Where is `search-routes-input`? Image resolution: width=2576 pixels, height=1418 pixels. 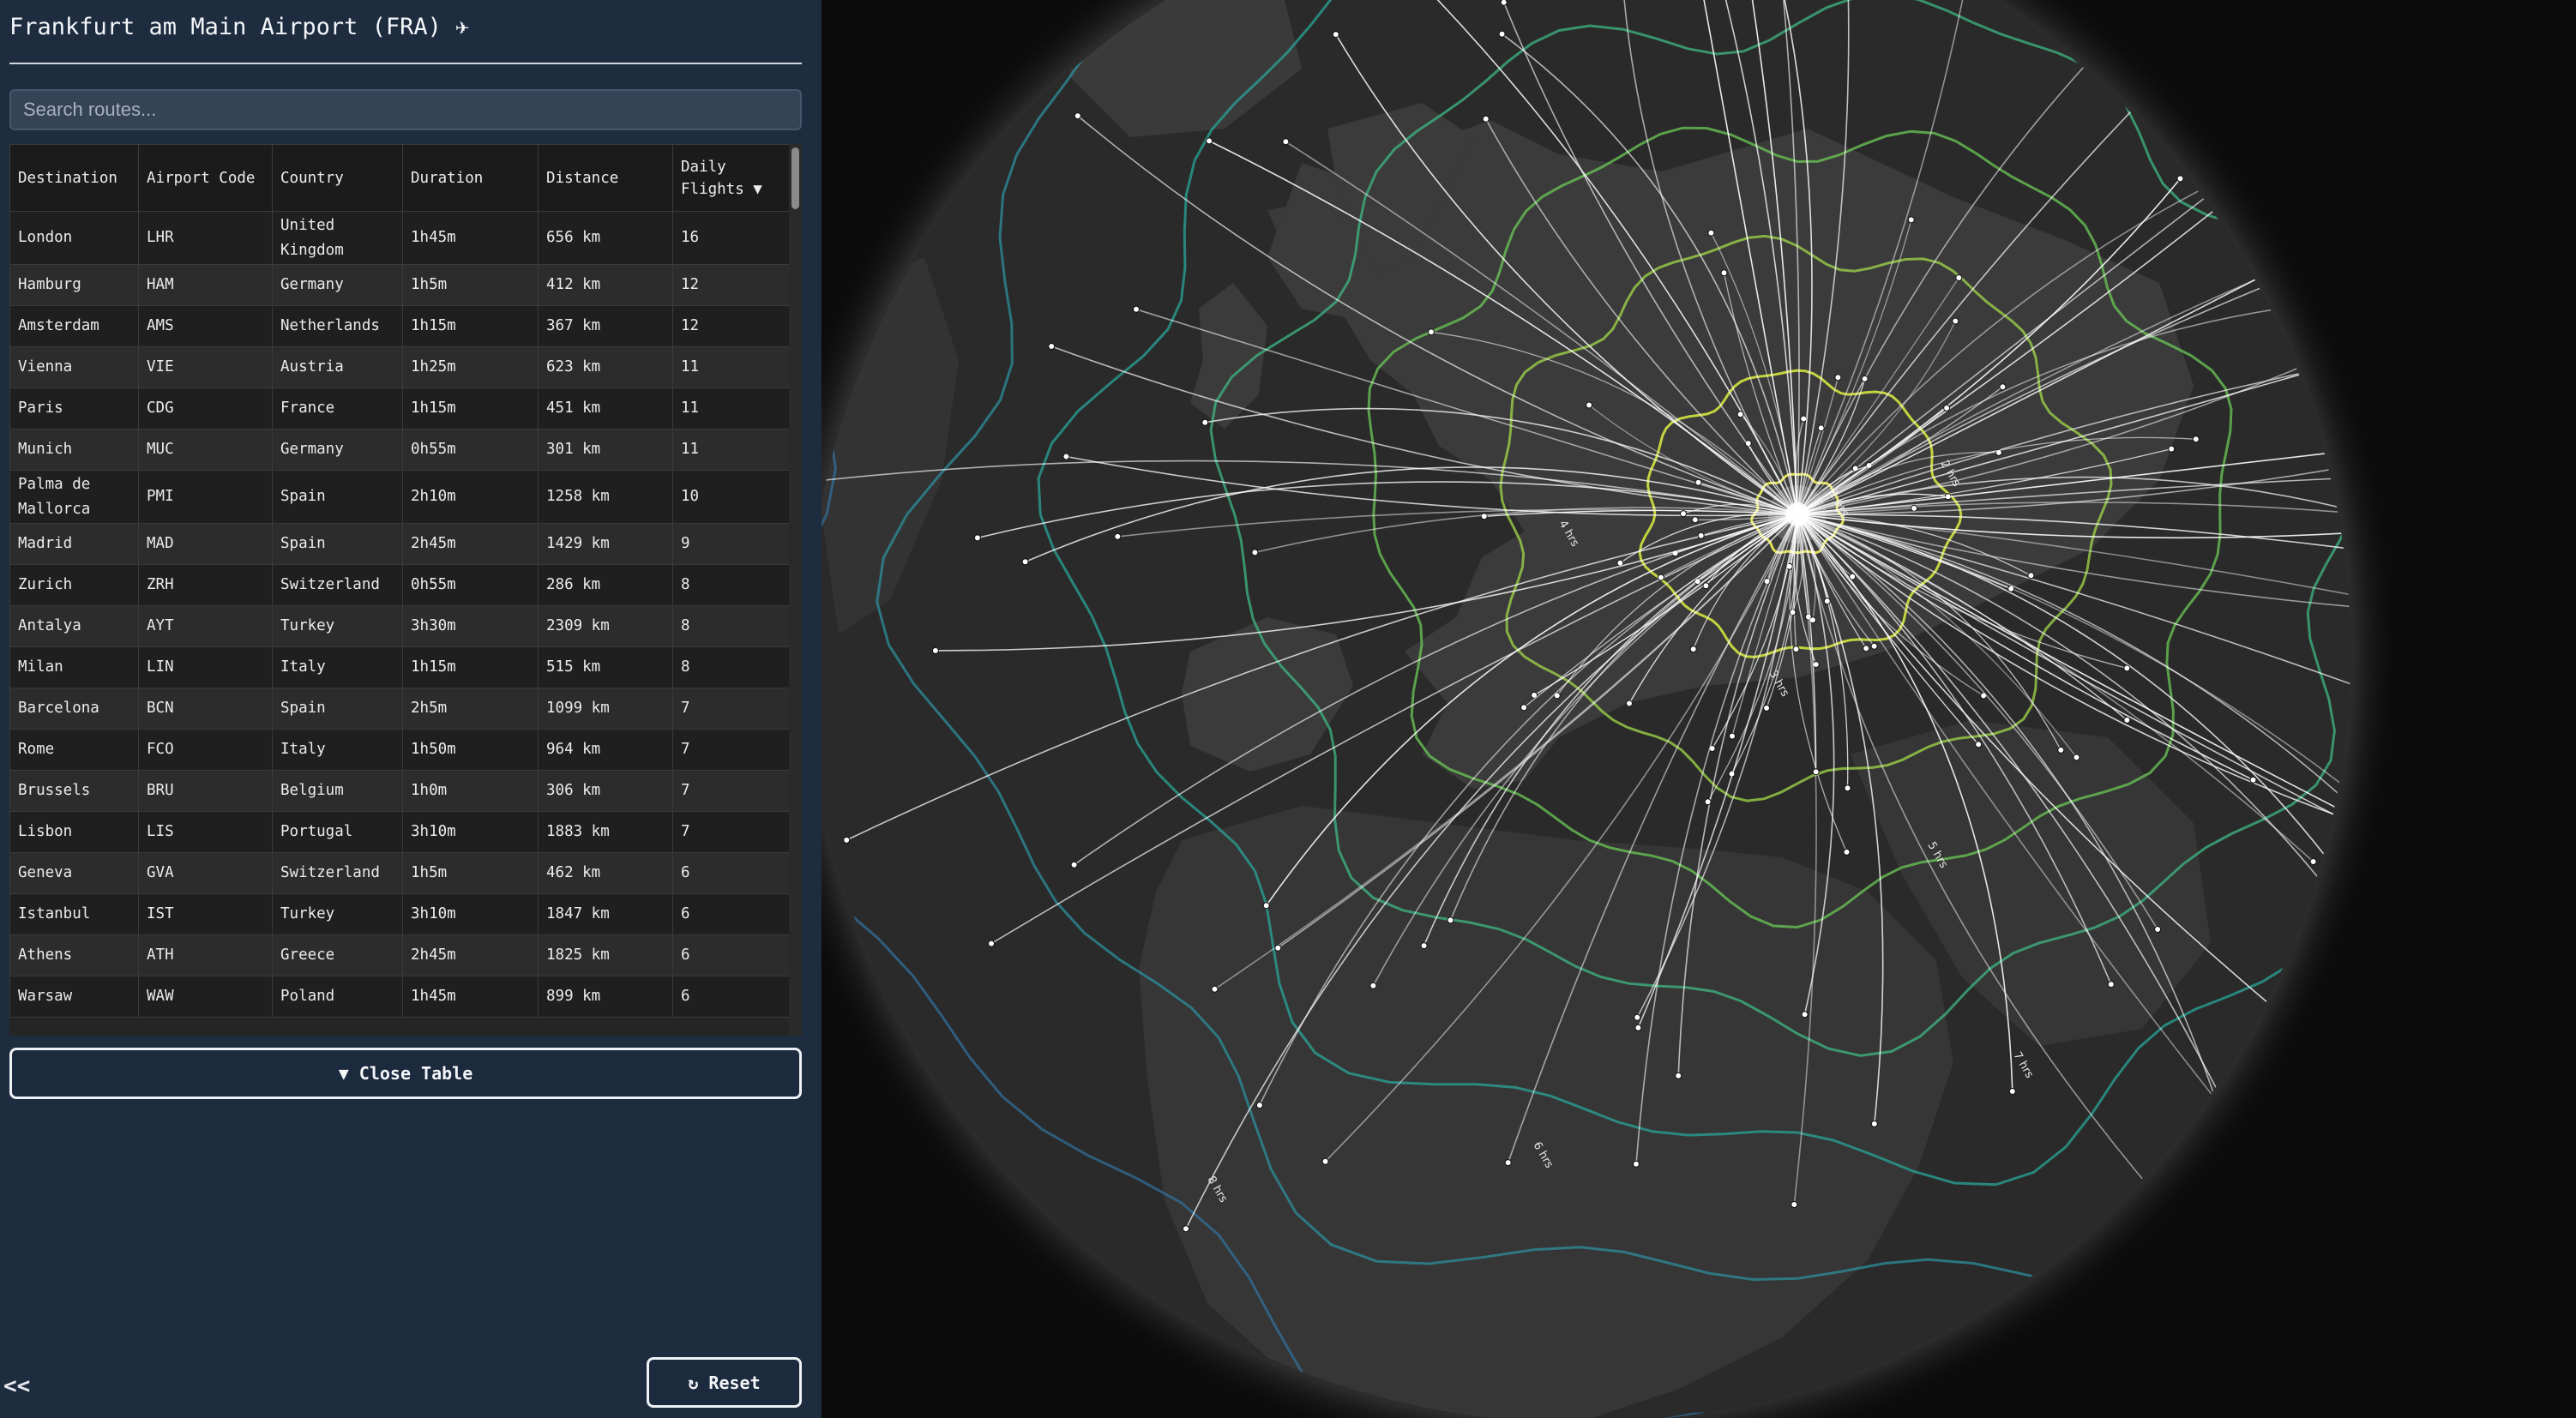 search-routes-input is located at coordinates (405, 109).